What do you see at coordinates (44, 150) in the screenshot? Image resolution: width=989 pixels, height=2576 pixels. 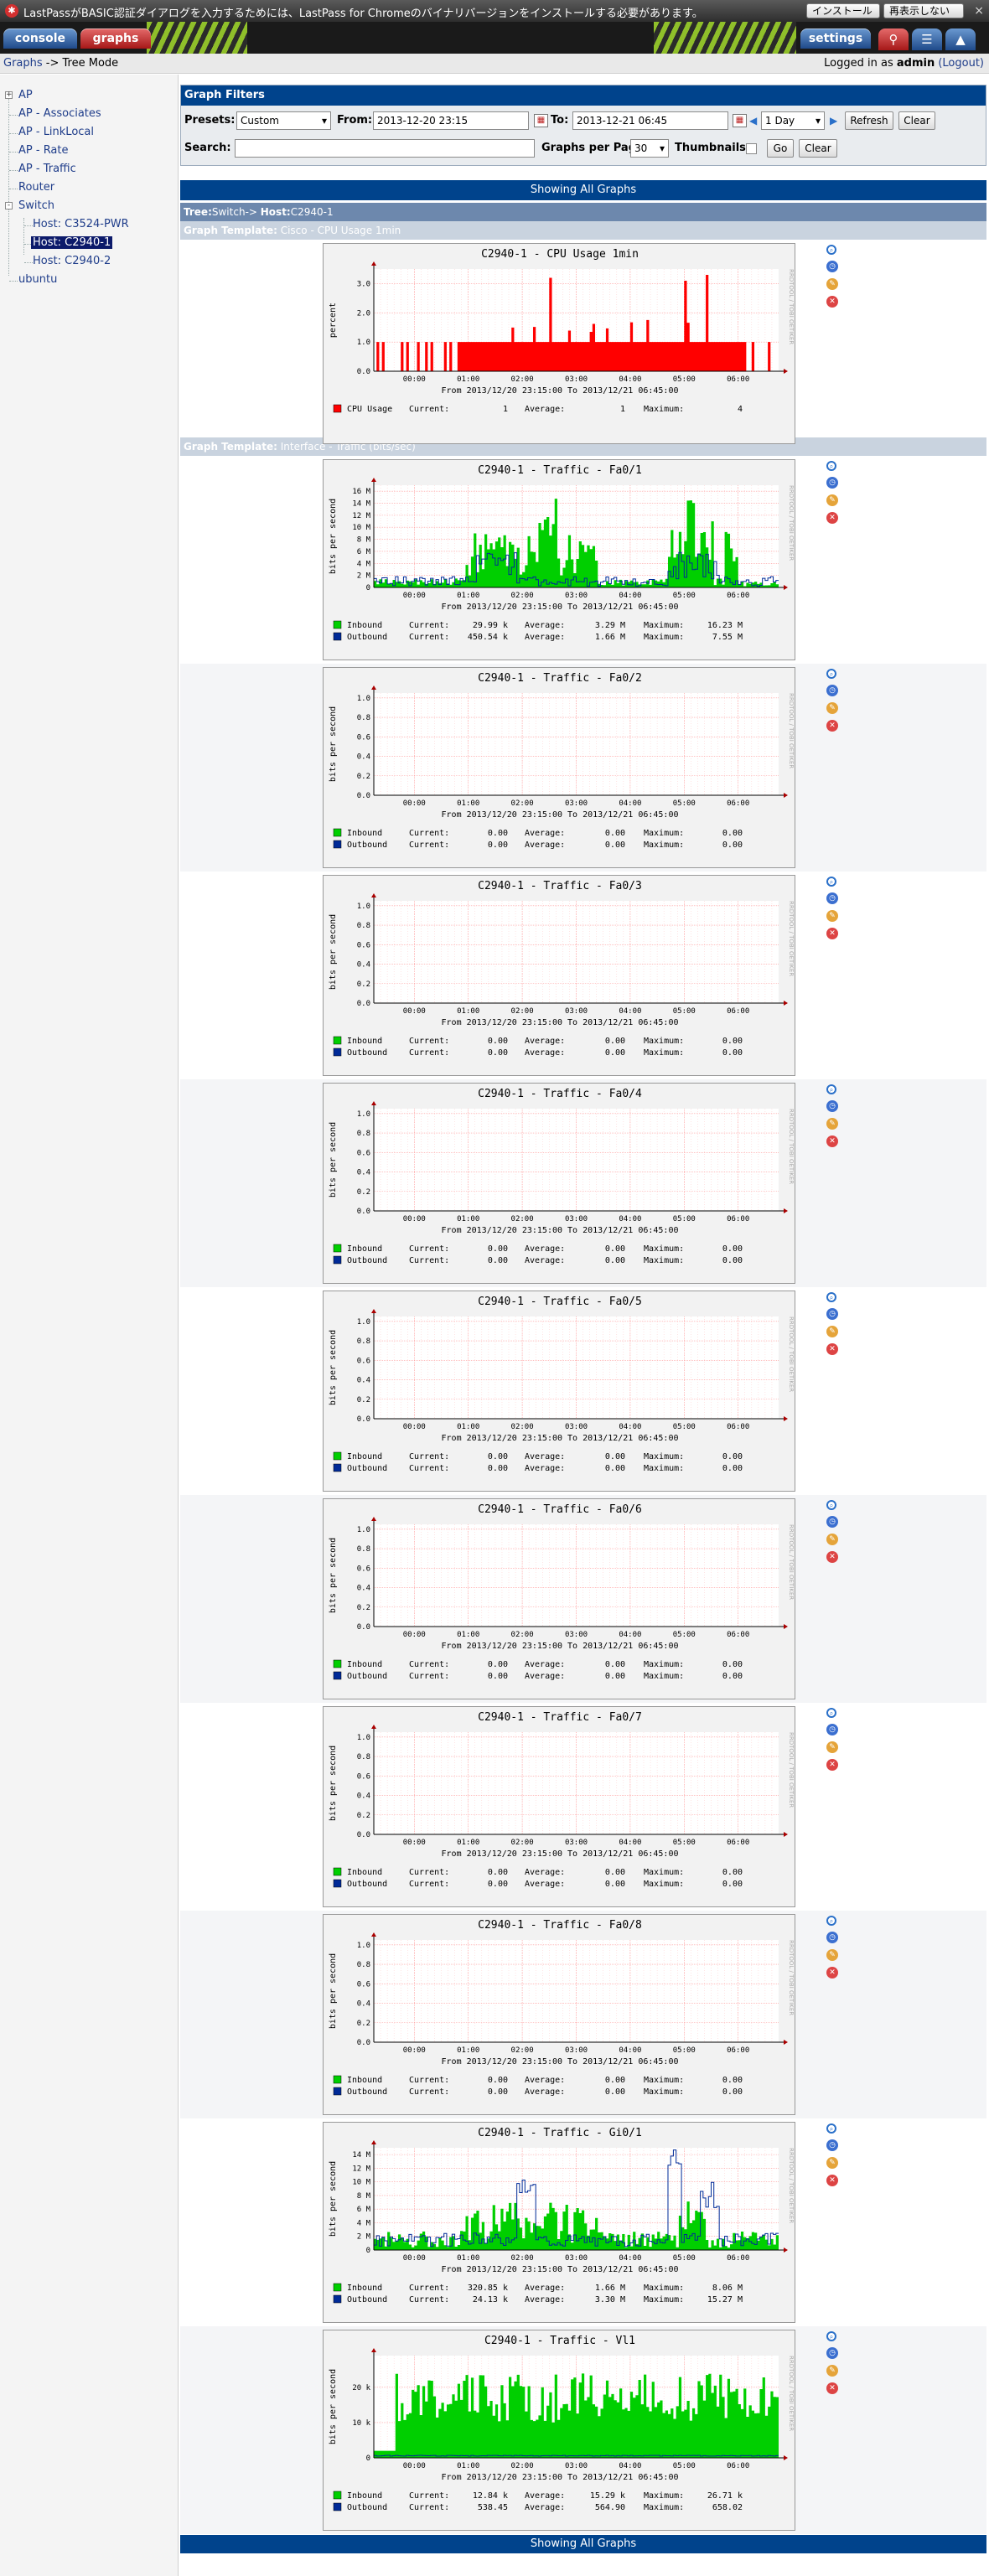 I see `tree-node-ap-rate: AP - Rate` at bounding box center [44, 150].